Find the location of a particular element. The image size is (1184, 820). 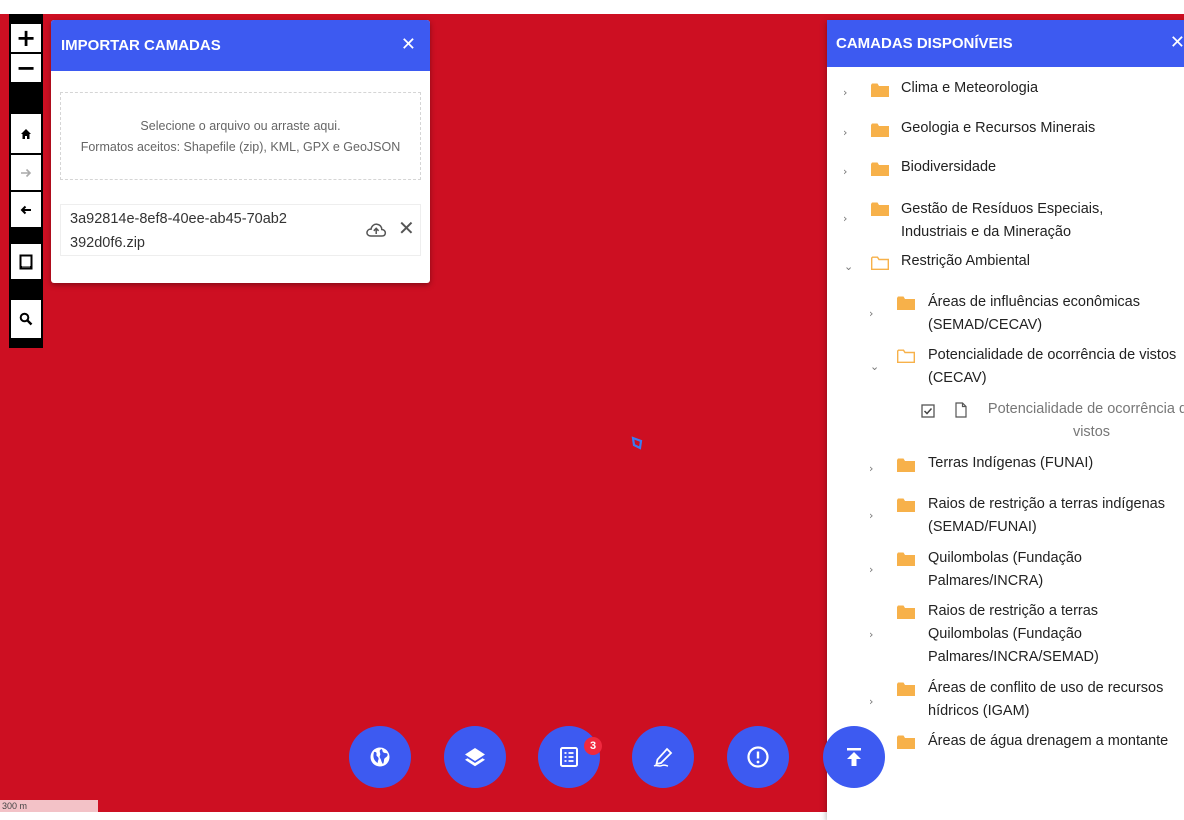

search-button is located at coordinates (26, 319).